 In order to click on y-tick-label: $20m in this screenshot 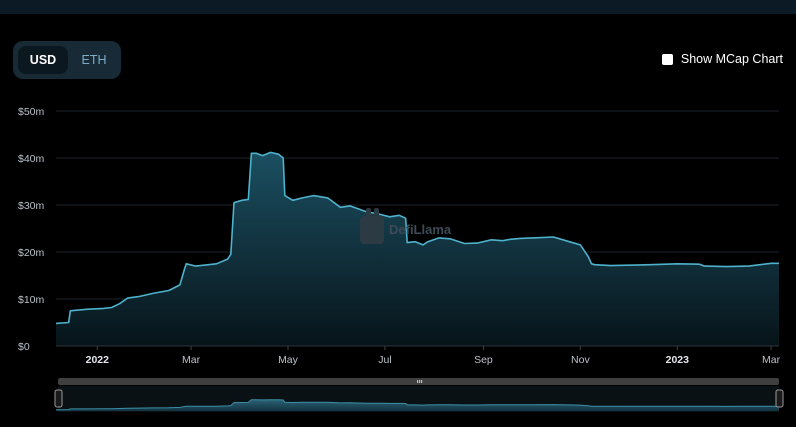, I will do `click(31, 253)`.